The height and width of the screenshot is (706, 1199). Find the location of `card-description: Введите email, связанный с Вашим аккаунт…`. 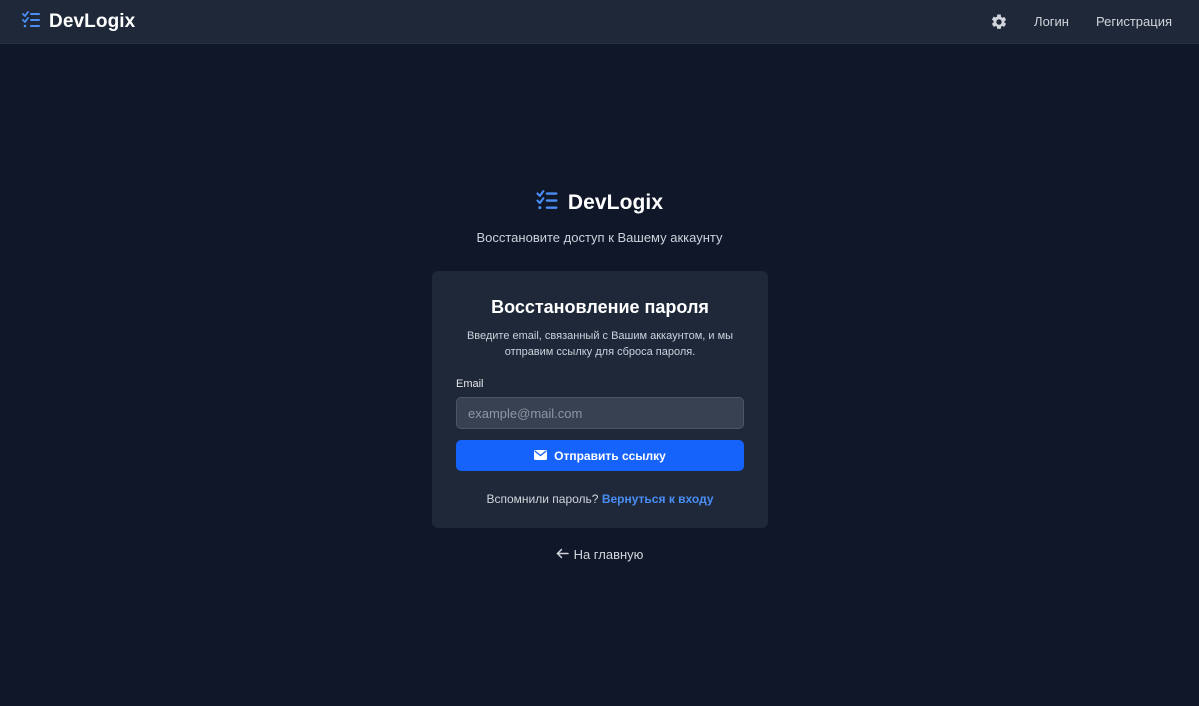

card-description: Введите email, связанный с Вашим аккаунт… is located at coordinates (600, 344).